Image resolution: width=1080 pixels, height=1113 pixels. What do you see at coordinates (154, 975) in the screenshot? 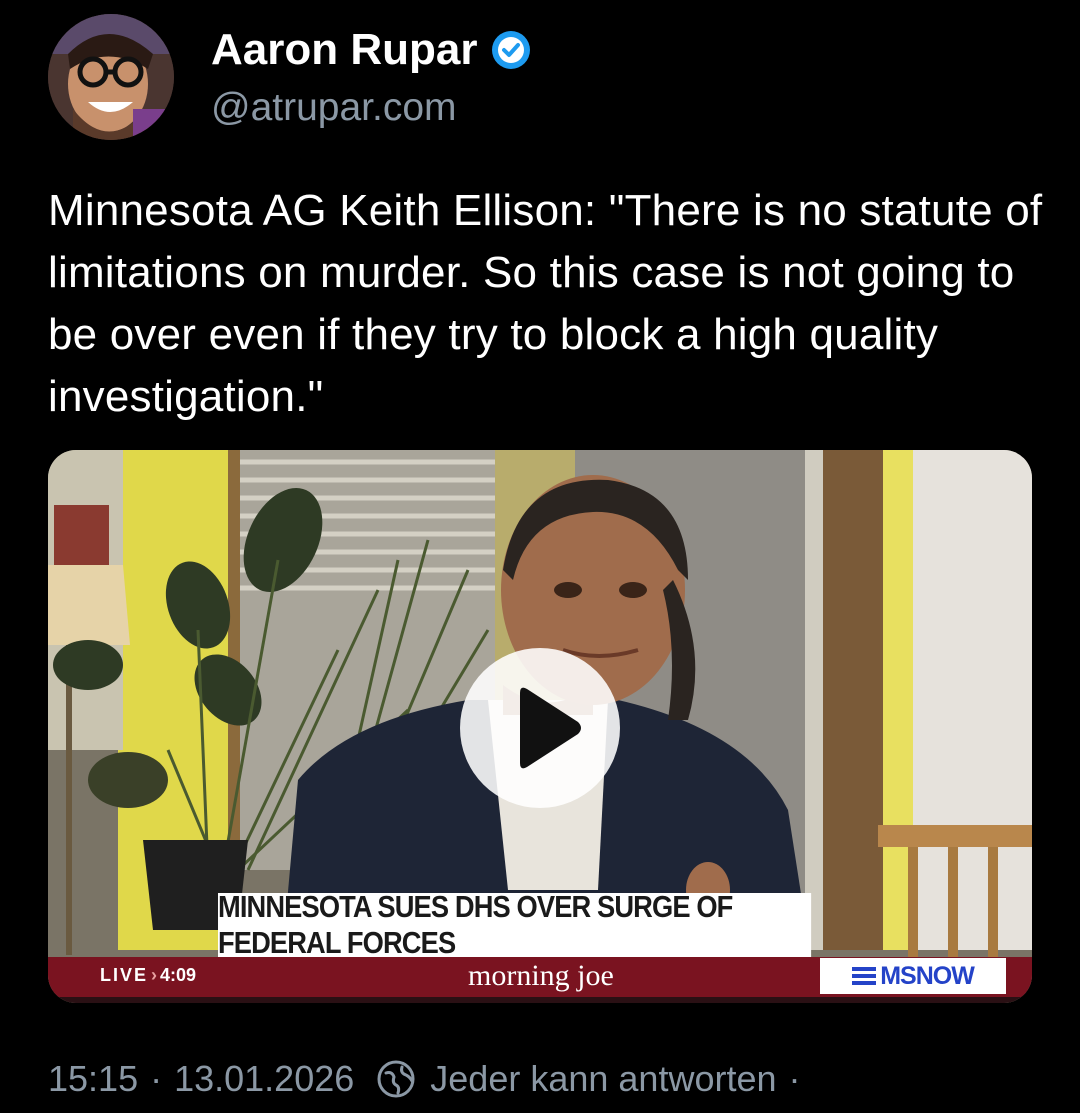
I see `chevron-right-icon: ›` at bounding box center [154, 975].